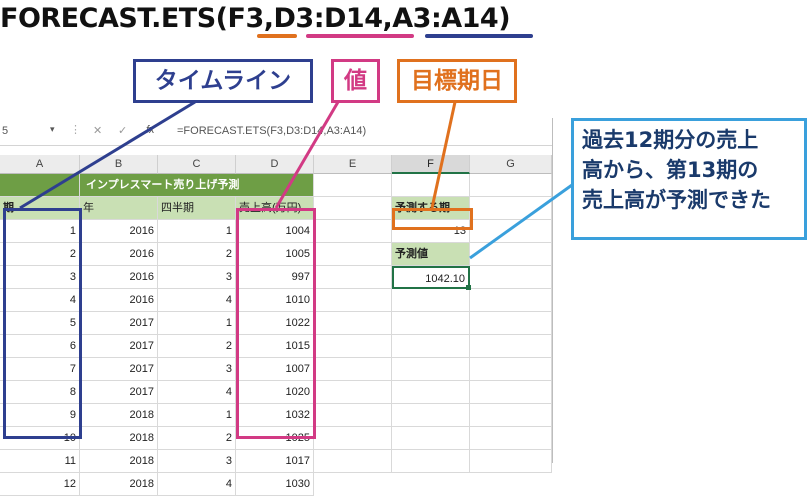 The height and width of the screenshot is (496, 811). I want to click on timeline-label: タイムライン, so click(223, 81).